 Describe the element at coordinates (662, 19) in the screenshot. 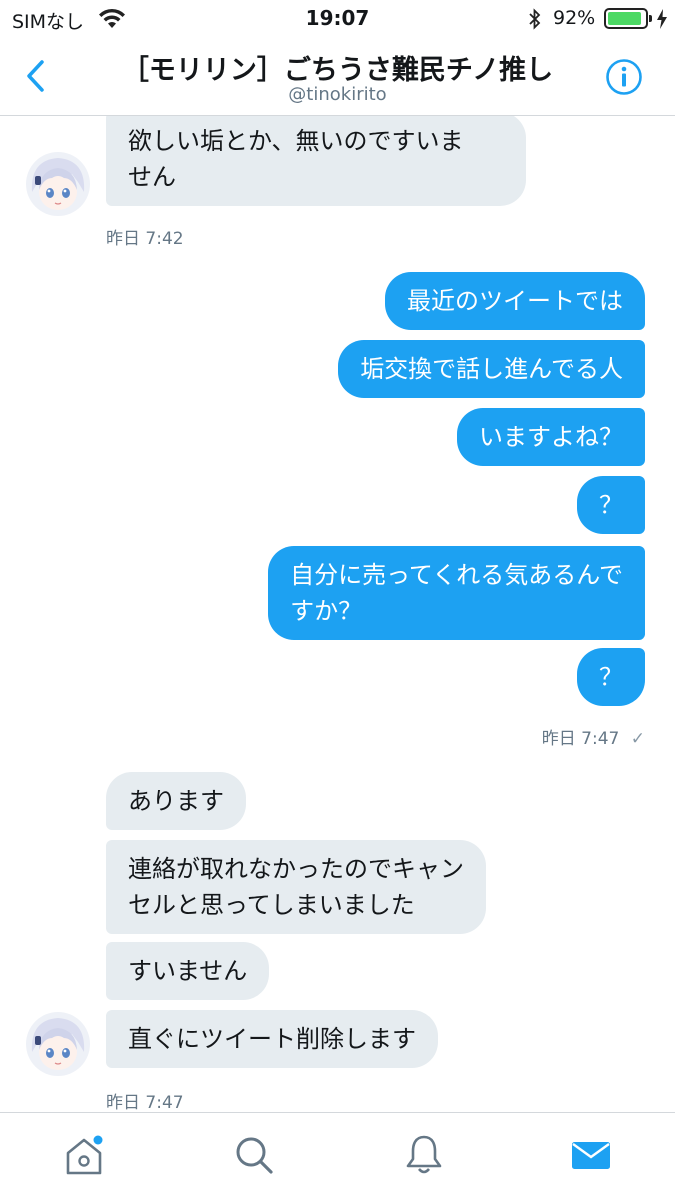

I see `charging-bolt-icon` at that location.